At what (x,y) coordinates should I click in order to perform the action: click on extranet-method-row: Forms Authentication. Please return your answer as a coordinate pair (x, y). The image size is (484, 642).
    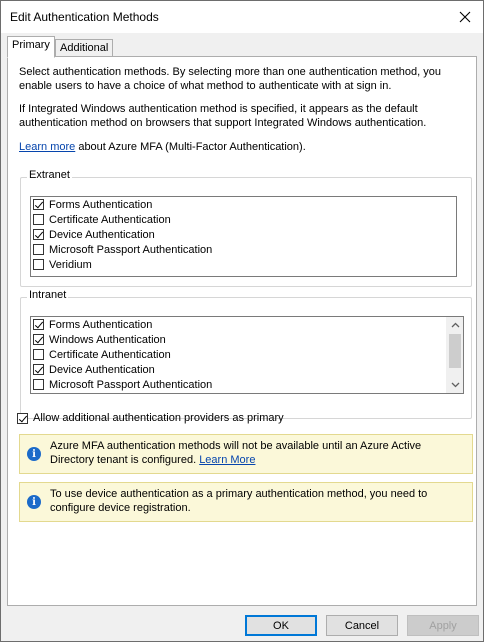
    Looking at the image, I should click on (243, 204).